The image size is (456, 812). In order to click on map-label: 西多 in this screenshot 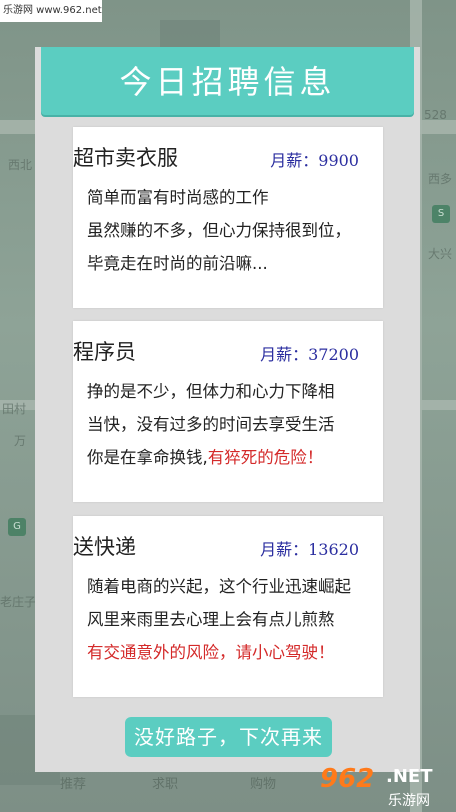, I will do `click(440, 179)`.